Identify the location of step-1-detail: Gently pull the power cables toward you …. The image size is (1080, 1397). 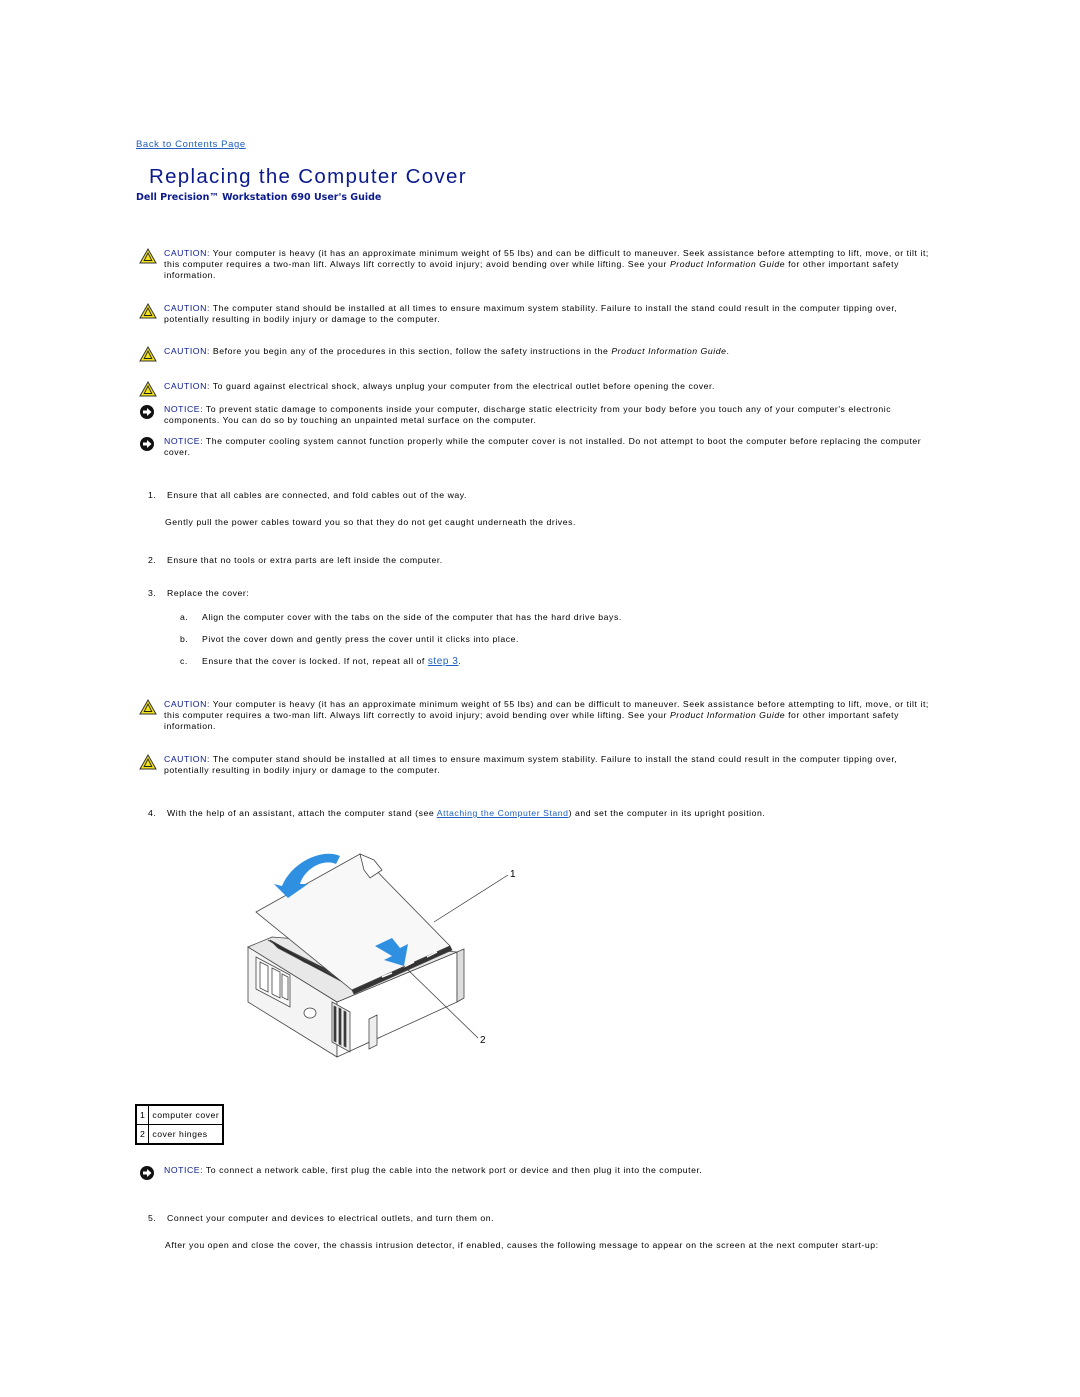
(370, 522).